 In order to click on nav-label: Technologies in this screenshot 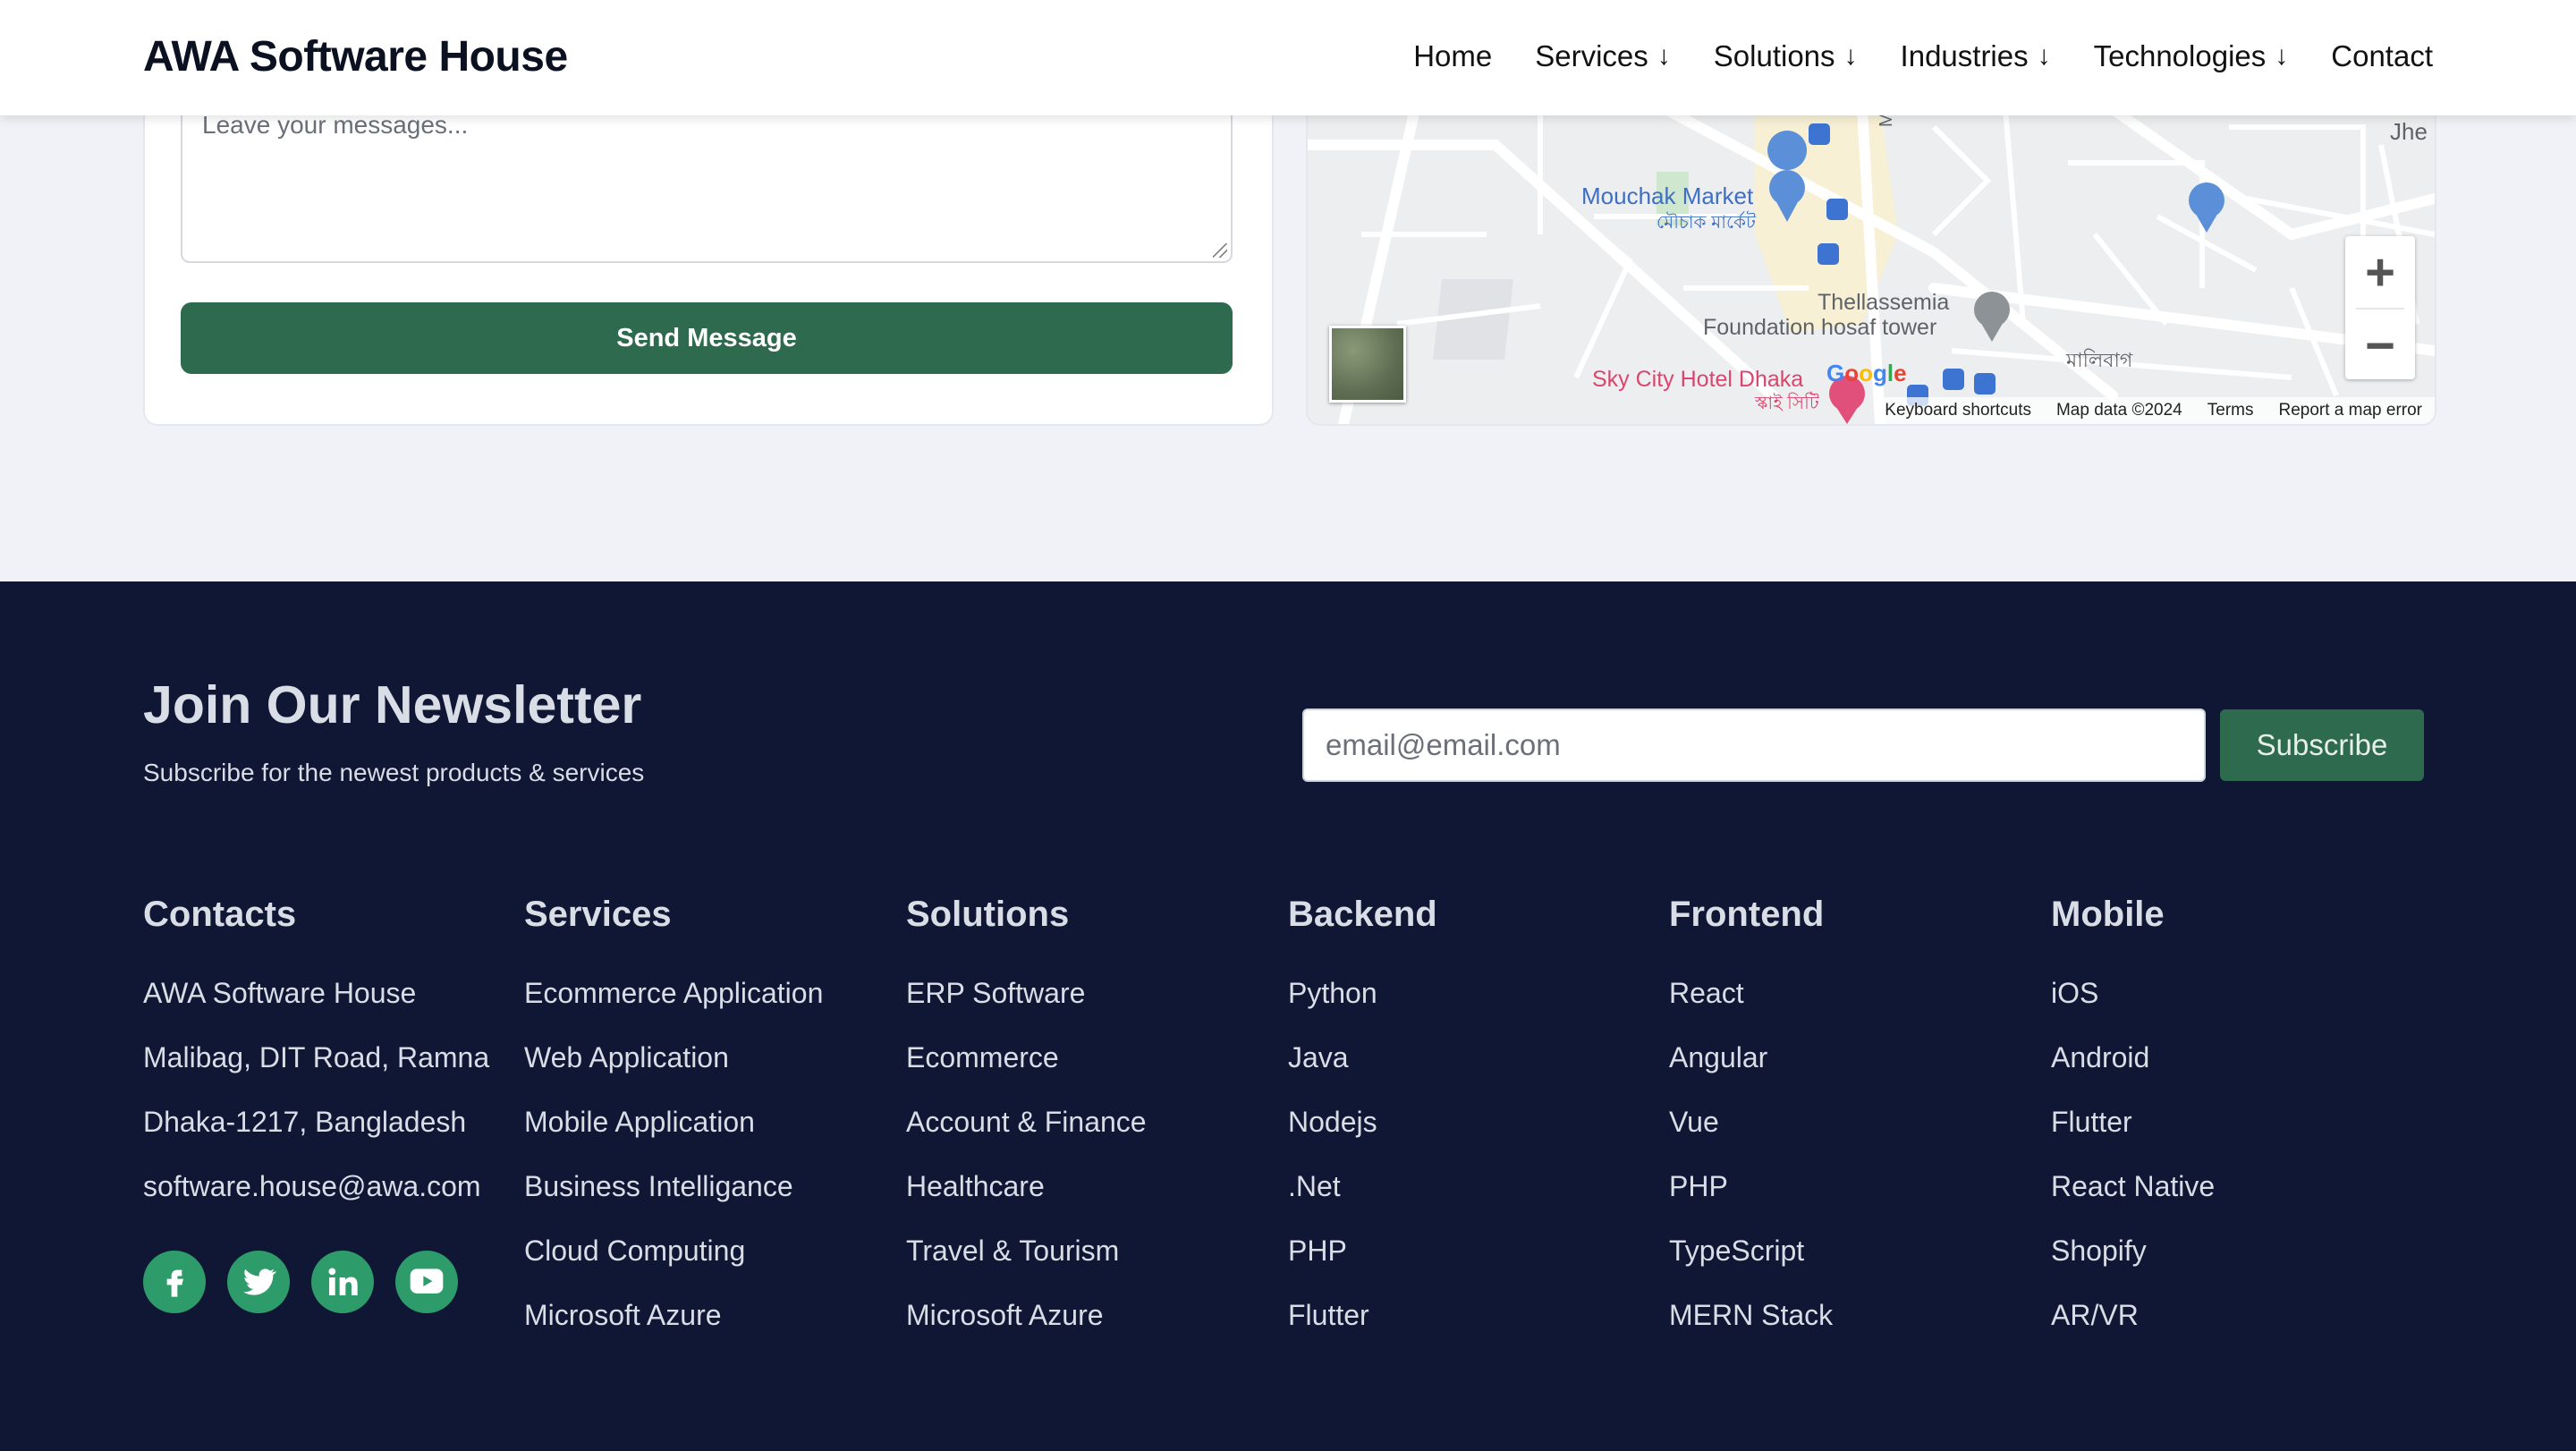, I will do `click(2180, 55)`.